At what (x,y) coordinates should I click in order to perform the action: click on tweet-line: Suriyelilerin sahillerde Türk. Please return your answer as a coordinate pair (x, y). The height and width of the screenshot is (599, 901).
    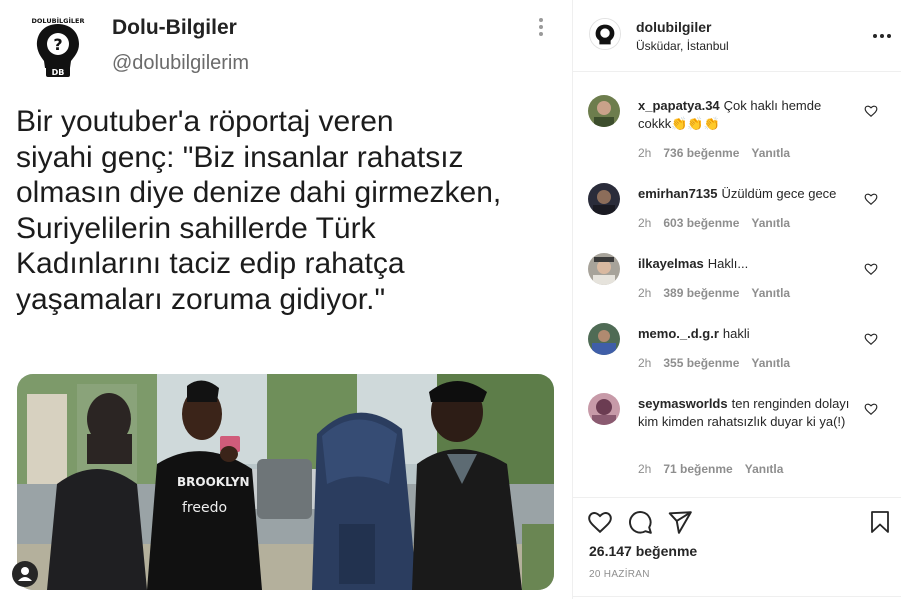
    Looking at the image, I should click on (196, 228).